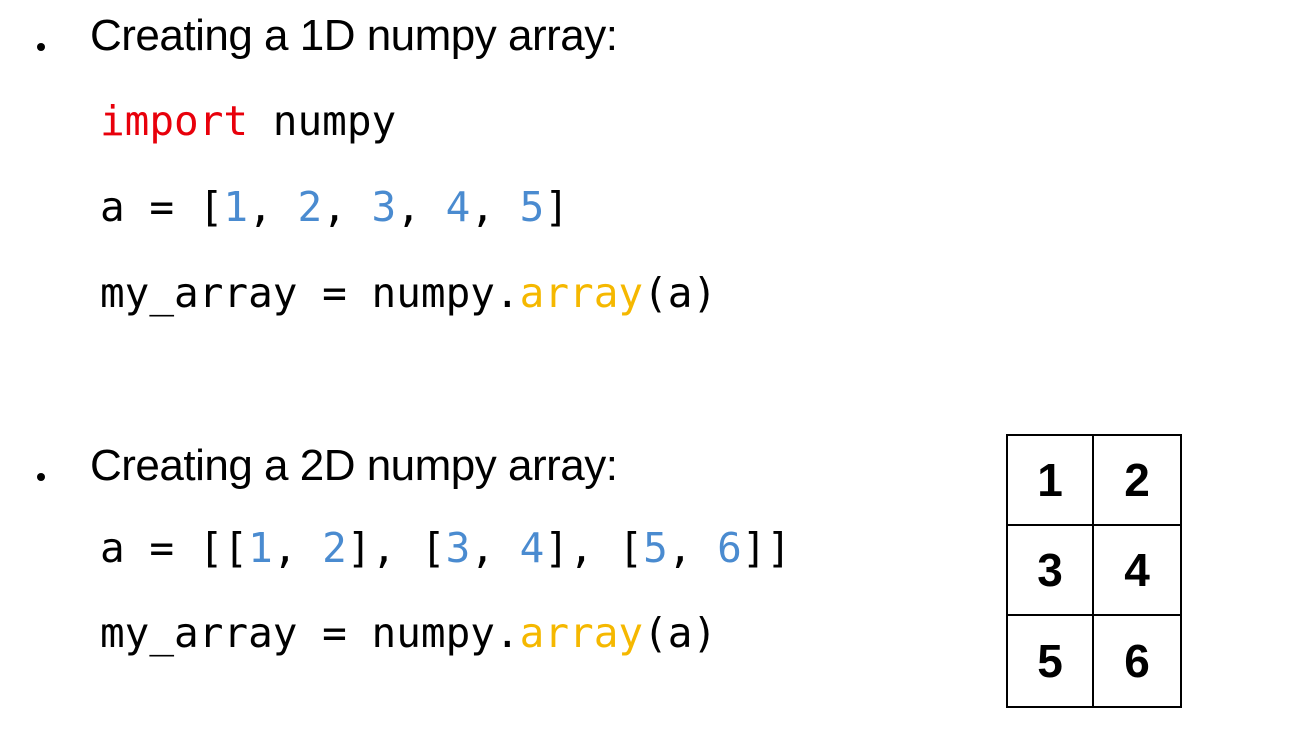 The height and width of the screenshot is (744, 1316). Describe the element at coordinates (174, 121) in the screenshot. I see `code-keyword: import` at that location.